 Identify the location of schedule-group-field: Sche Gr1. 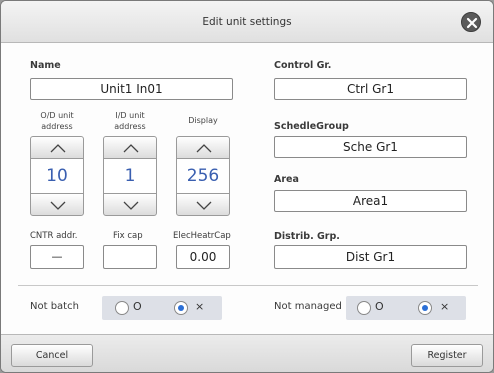
(370, 147).